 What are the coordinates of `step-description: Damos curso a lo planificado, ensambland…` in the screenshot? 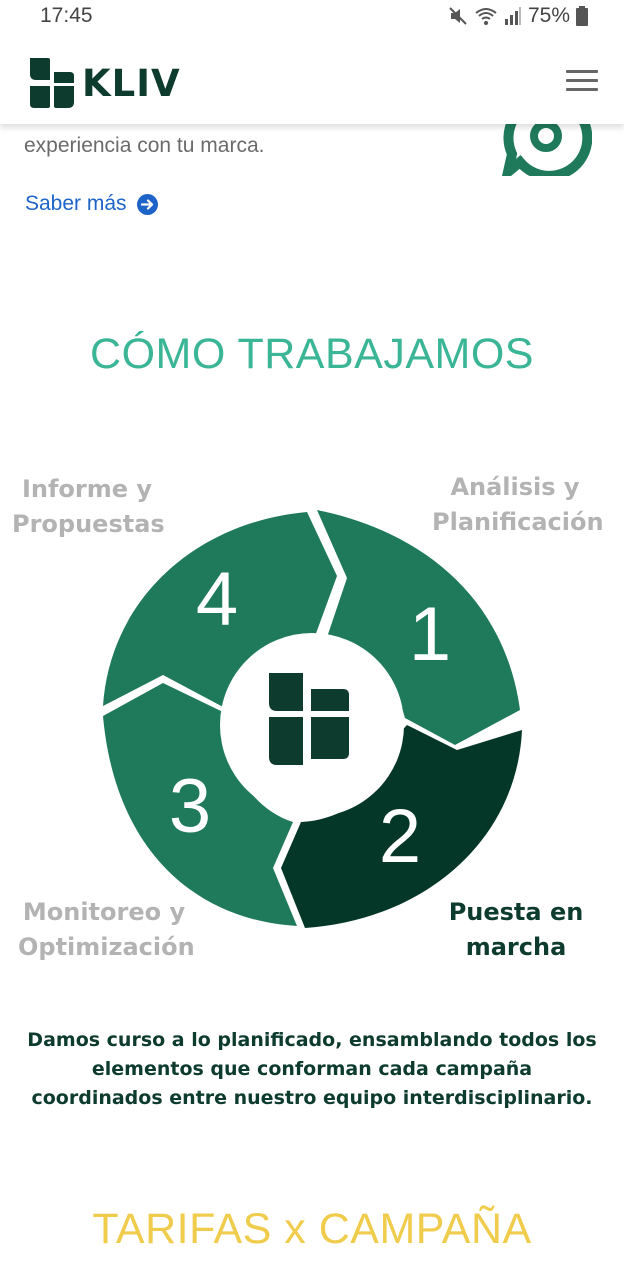 It's located at (312, 1069).